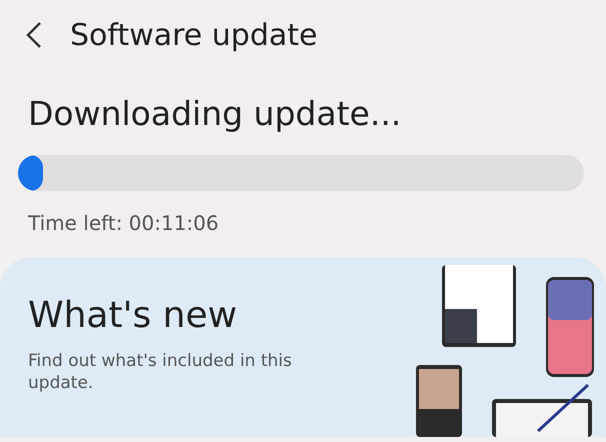 This screenshot has width=606, height=442. What do you see at coordinates (123, 222) in the screenshot?
I see `time-left: Time left: 00:11:06` at bounding box center [123, 222].